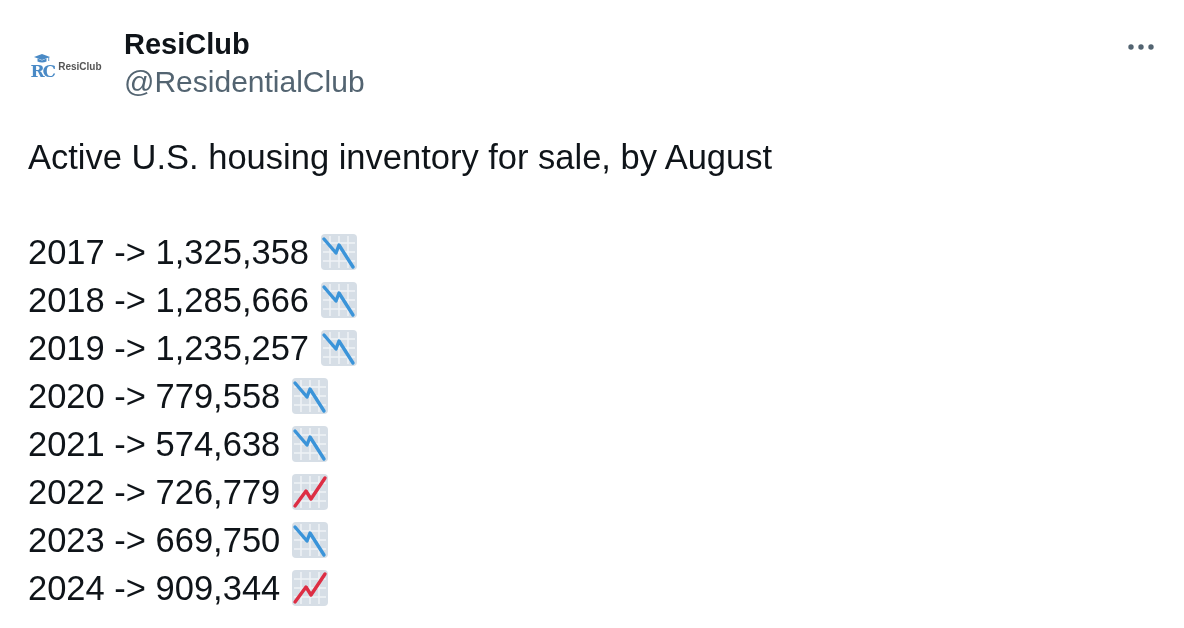 Image resolution: width=1184 pixels, height=628 pixels. Describe the element at coordinates (154, 444) in the screenshot. I see `inventory-line: 2021 -> 574,638` at that location.